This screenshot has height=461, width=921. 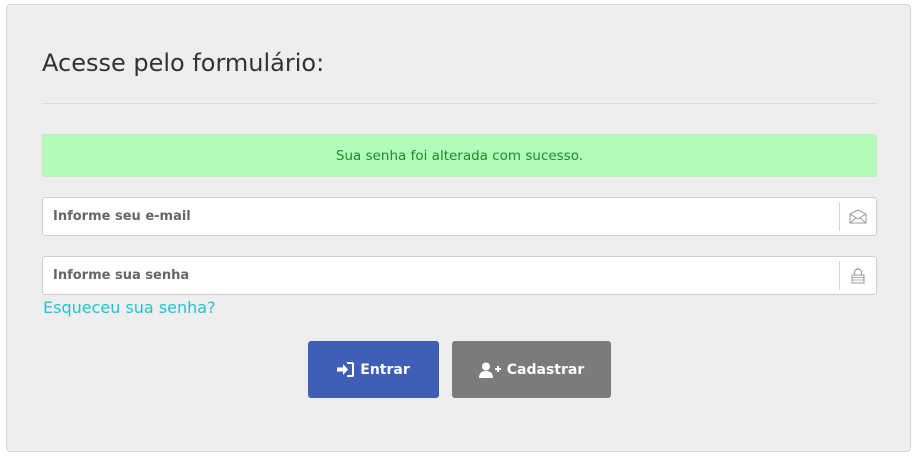 What do you see at coordinates (489, 370) in the screenshot?
I see `user-plus-icon` at bounding box center [489, 370].